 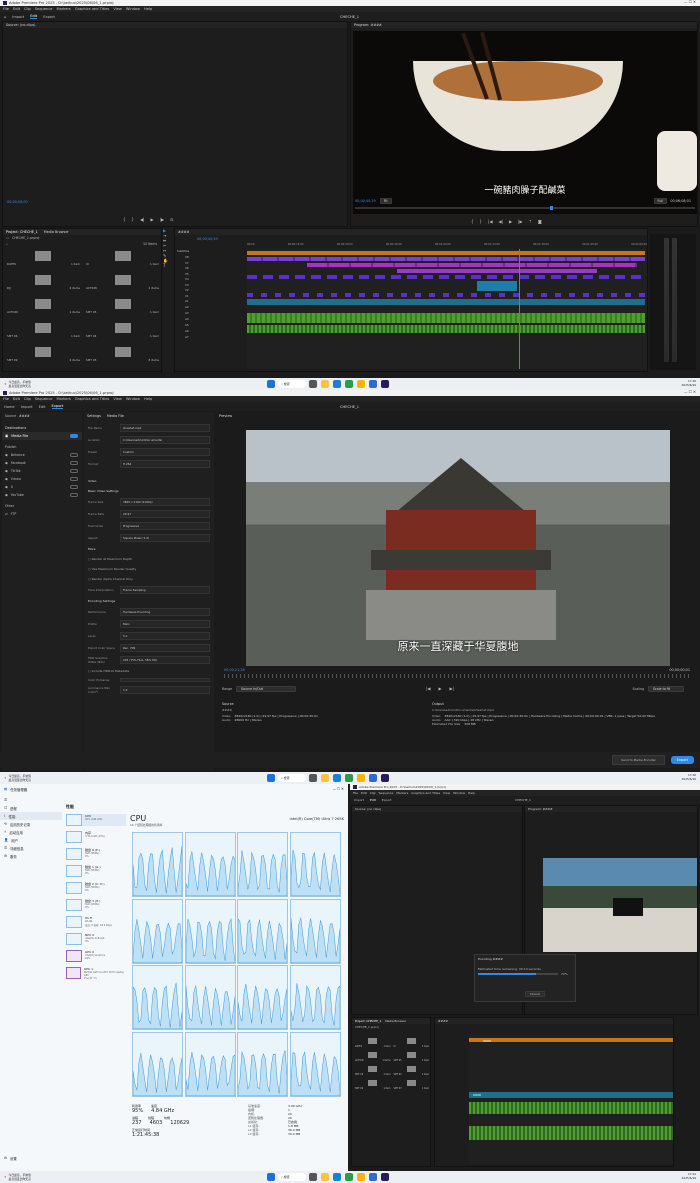 What do you see at coordinates (6, 9) in the screenshot?
I see `menu-item-file: File` at bounding box center [6, 9].